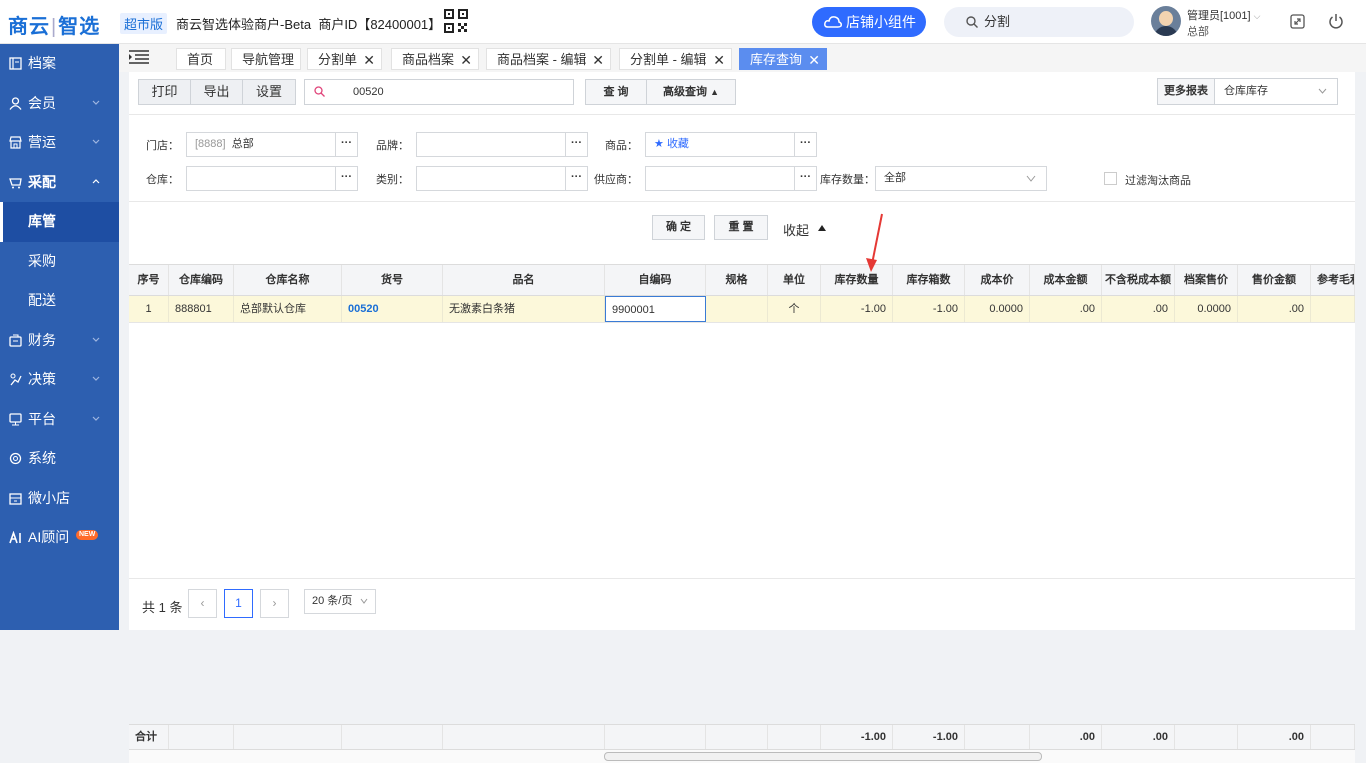  Describe the element at coordinates (731, 178) in the screenshot. I see `supplier-field: ···` at that location.